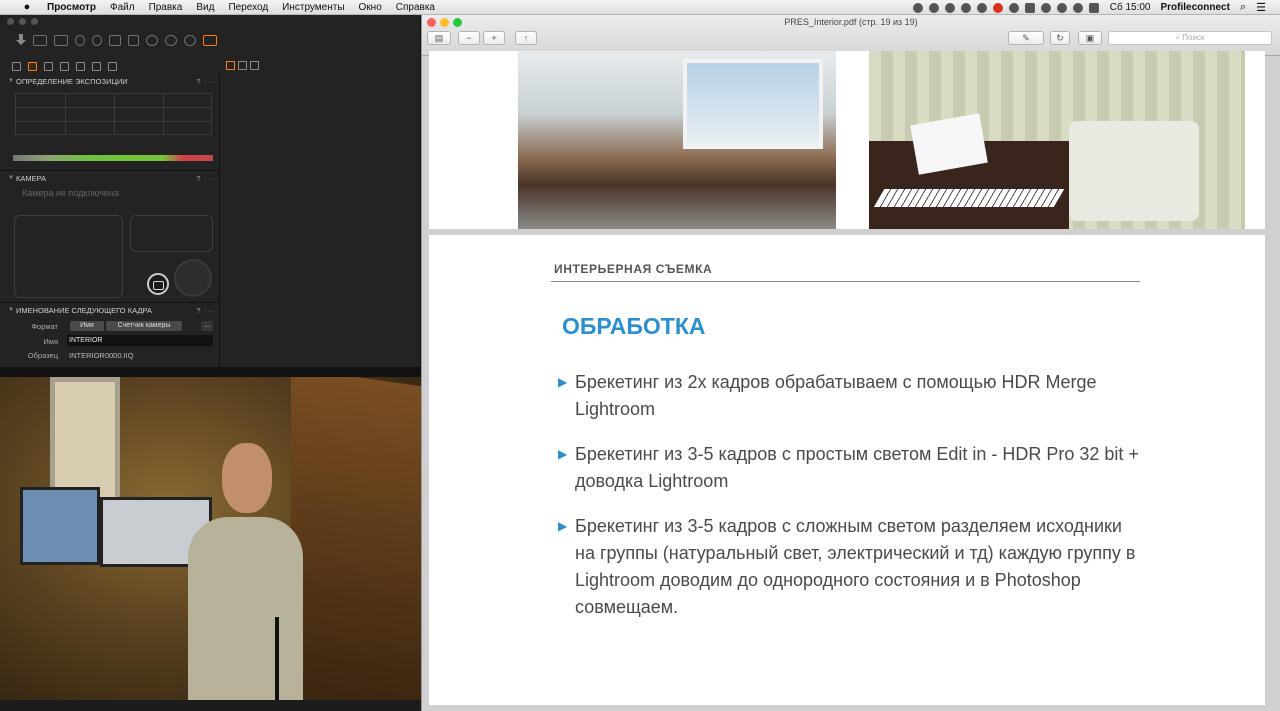  I want to click on capture-shutter-button, so click(193, 278).